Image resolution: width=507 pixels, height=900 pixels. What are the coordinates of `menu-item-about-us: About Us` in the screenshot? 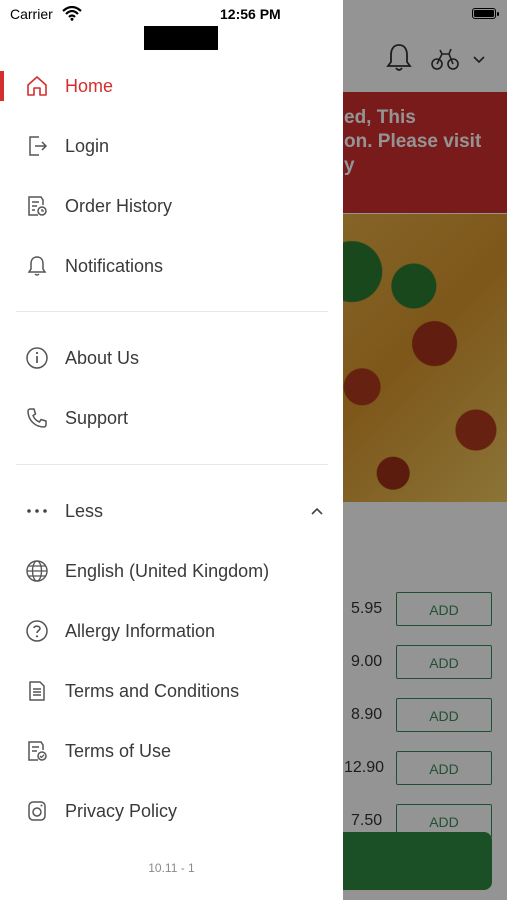 It's located at (171, 358).